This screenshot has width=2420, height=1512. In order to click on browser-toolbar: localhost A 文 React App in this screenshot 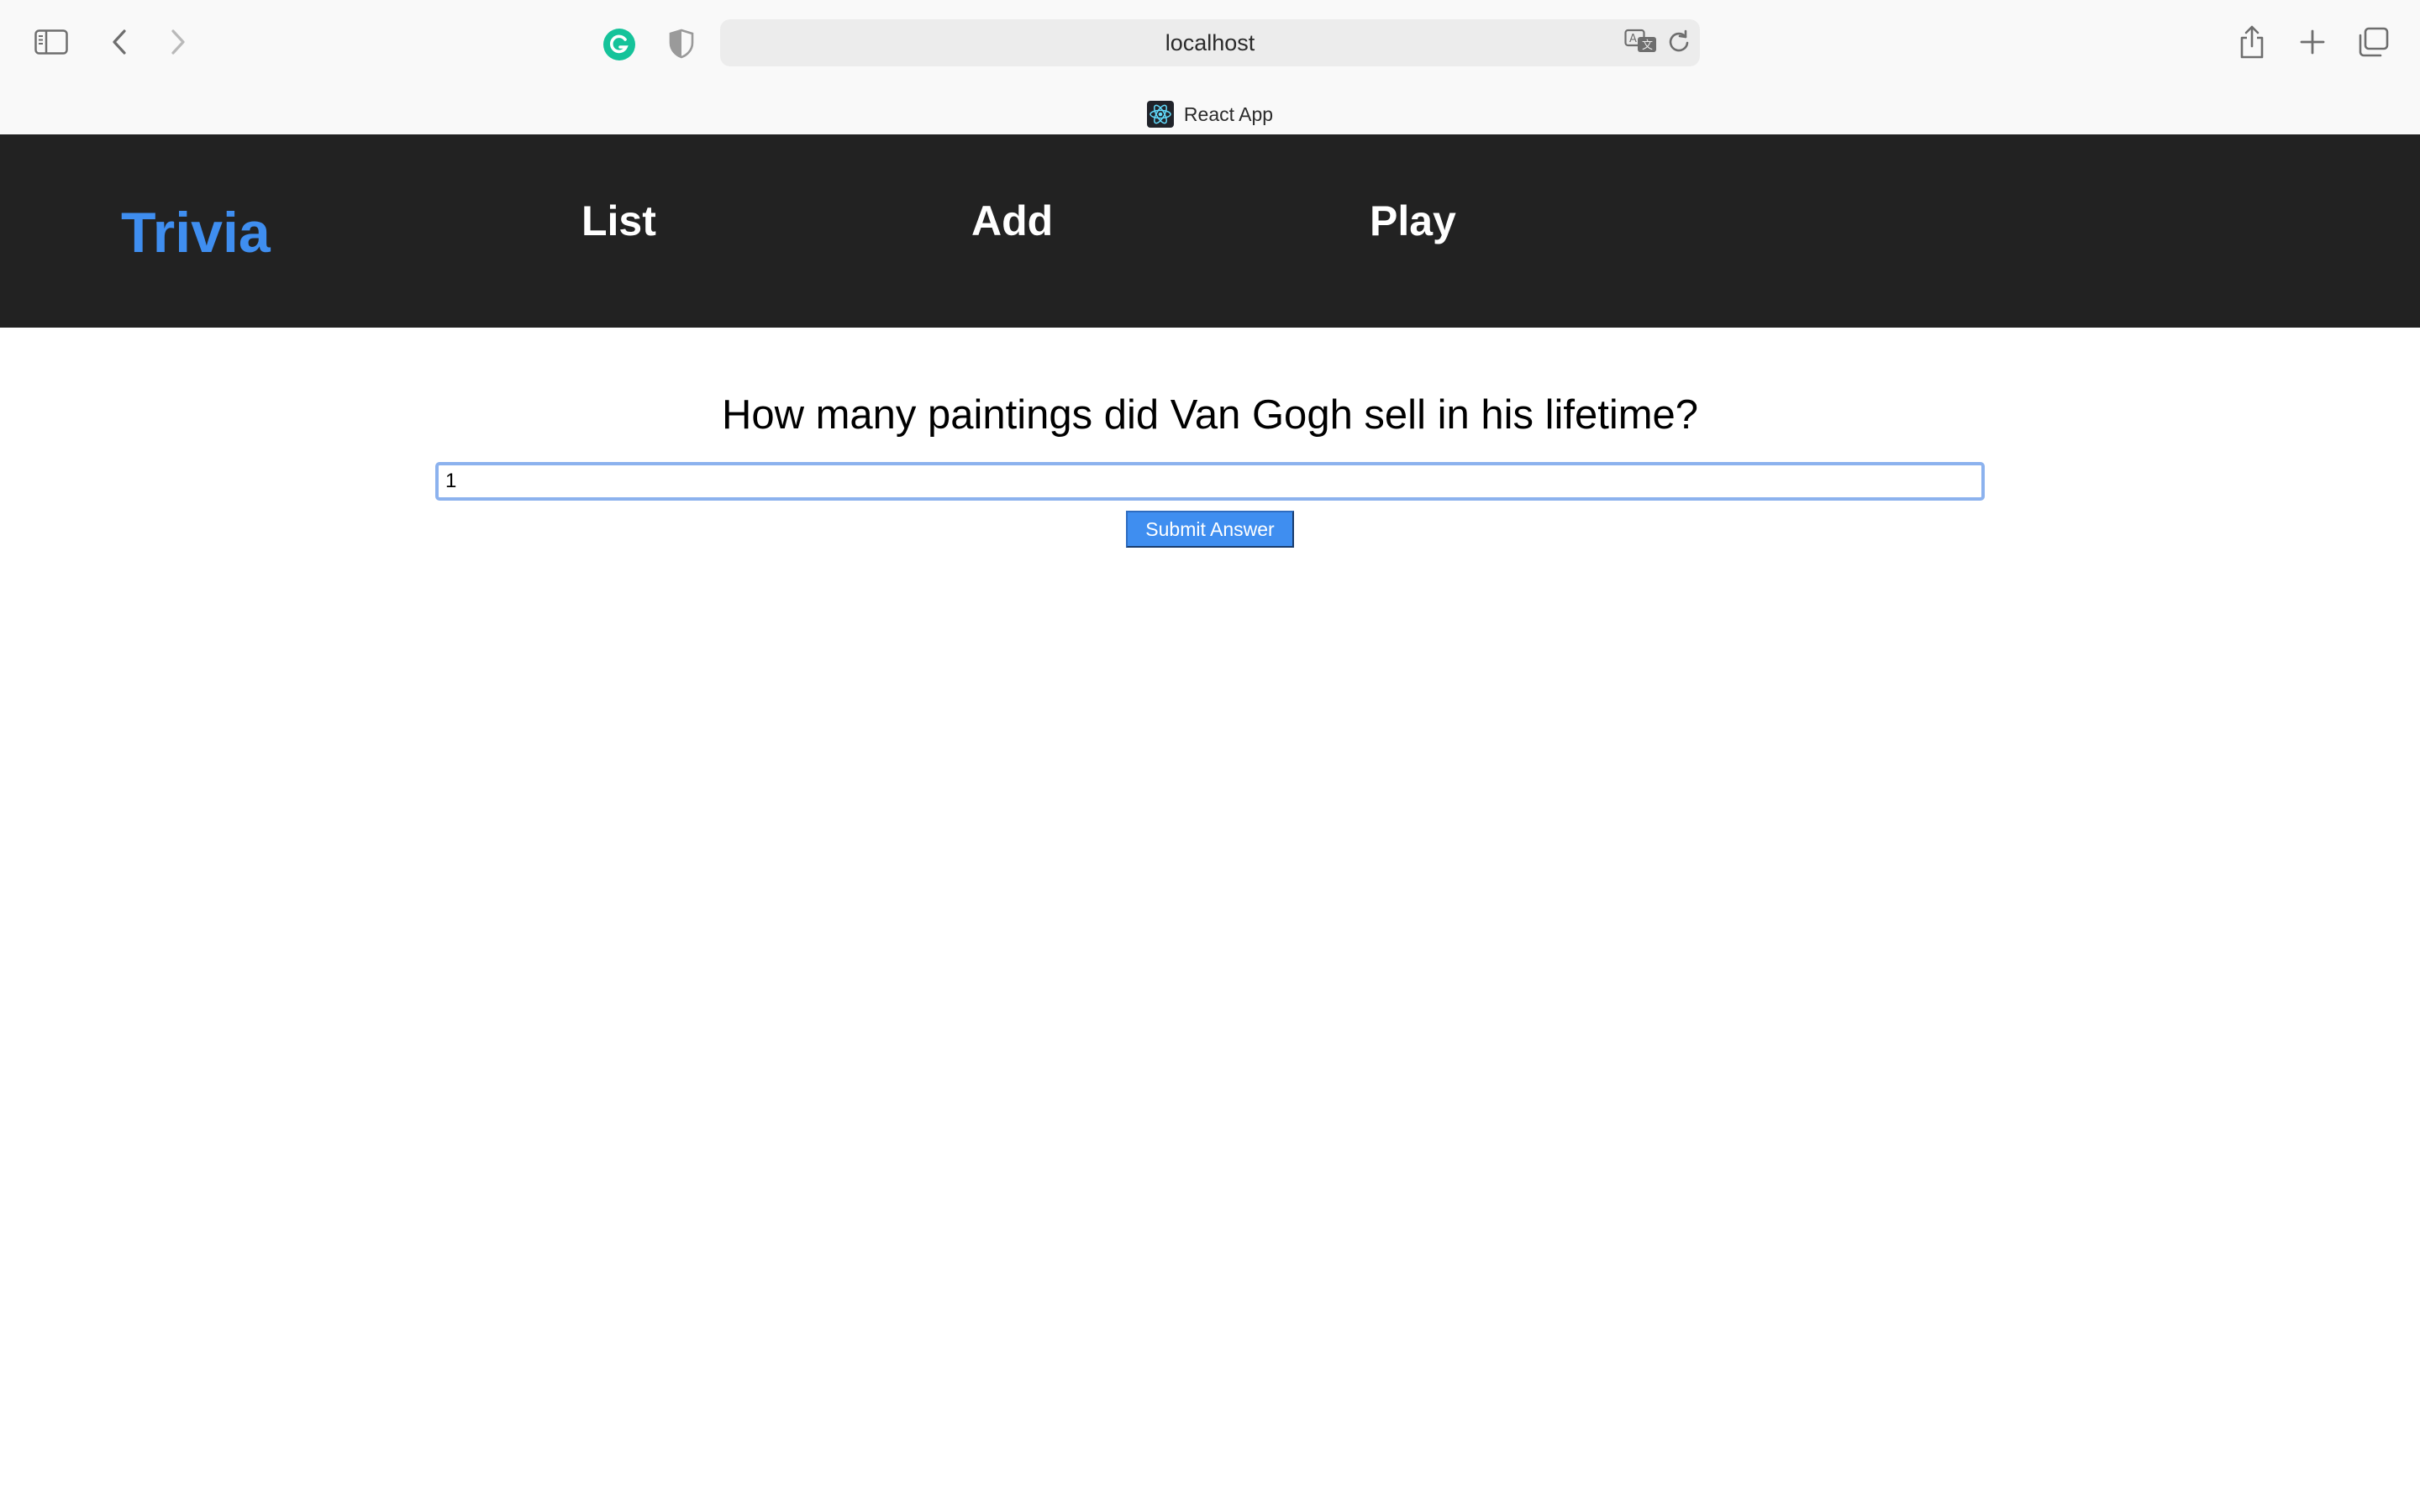, I will do `click(1210, 67)`.